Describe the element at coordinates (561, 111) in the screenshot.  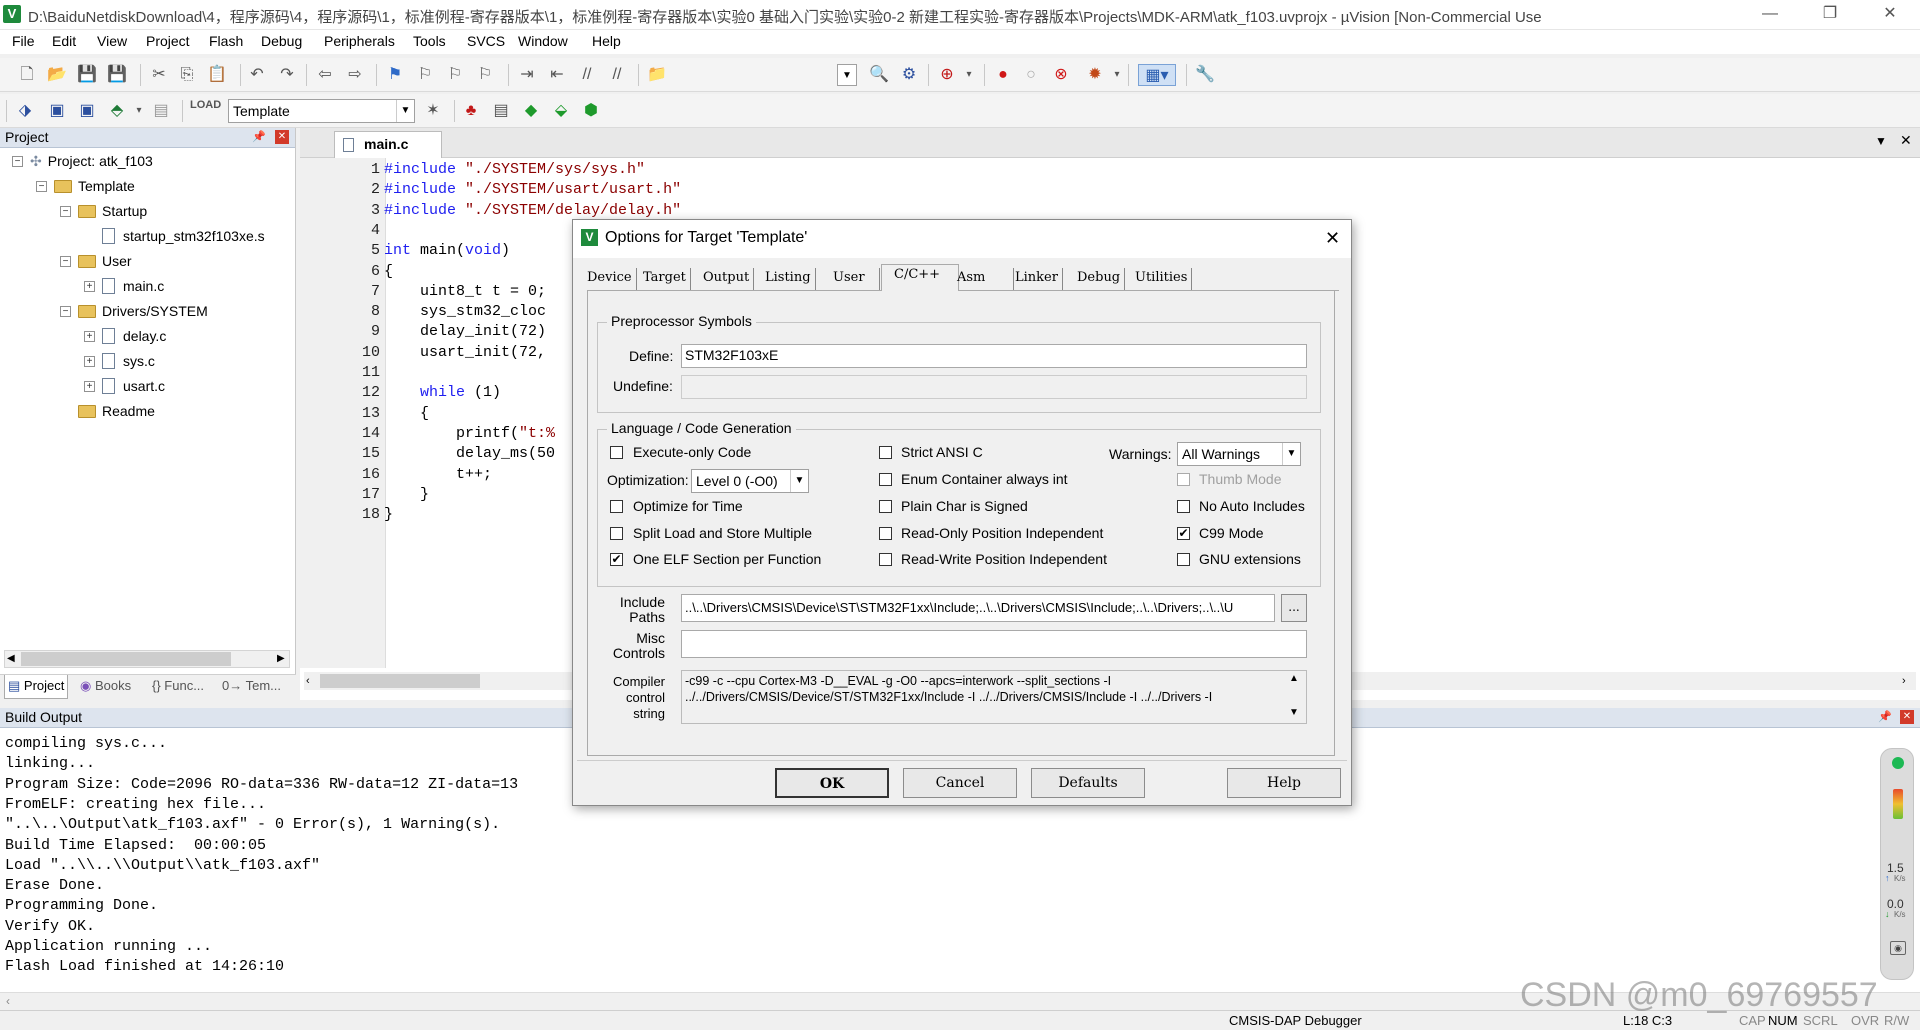
I see `select-software-packs-icon: ⬙` at that location.